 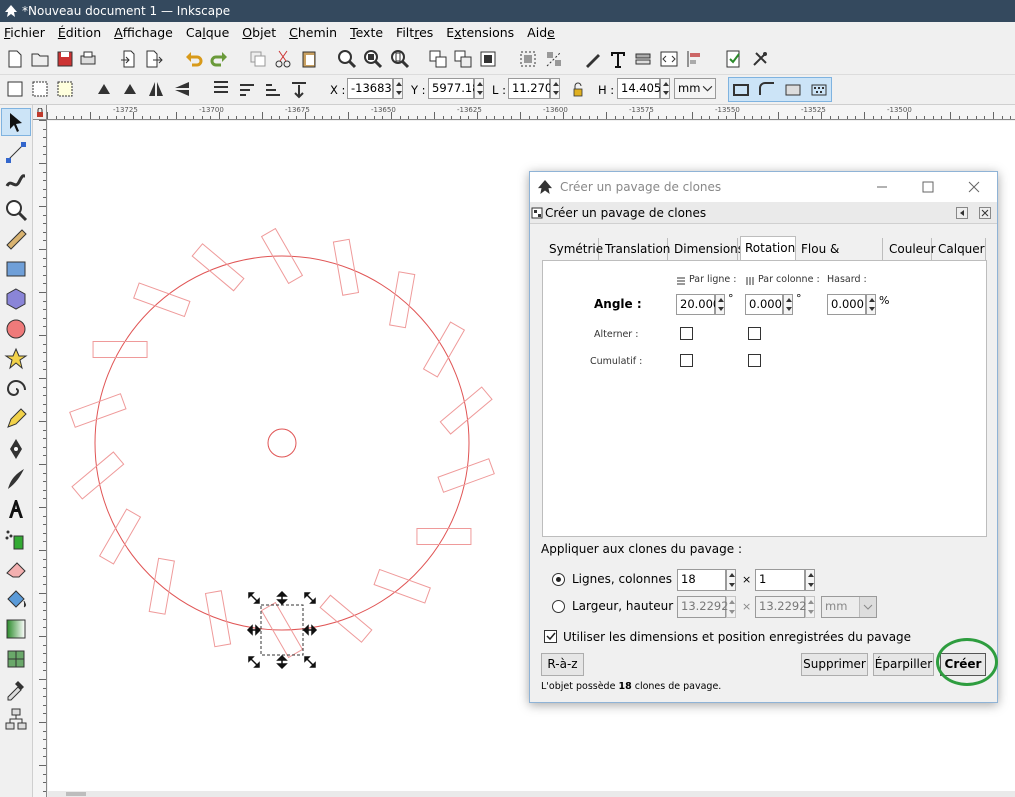 What do you see at coordinates (16, 122) in the screenshot?
I see `selector-tool-icon` at bounding box center [16, 122].